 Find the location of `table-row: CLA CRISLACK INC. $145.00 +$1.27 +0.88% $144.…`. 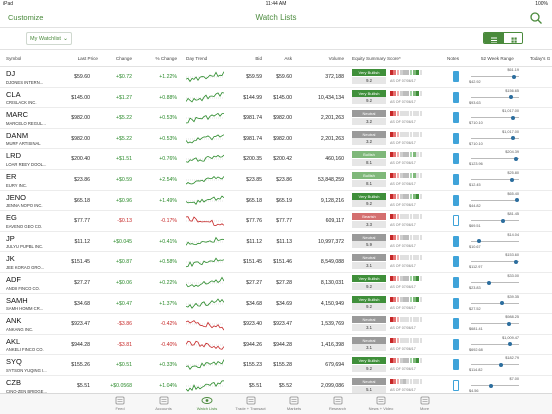

table-row: CLA CRISLACK INC. $145.00 +$1.27 +0.88% $144.… is located at coordinates (276, 98).